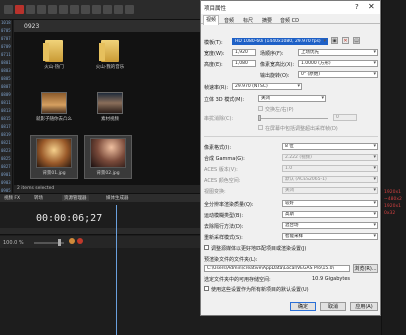  What do you see at coordinates (110, 55) in the screenshot?
I see `folder-item: 火山·我的音乐` at bounding box center [110, 55].